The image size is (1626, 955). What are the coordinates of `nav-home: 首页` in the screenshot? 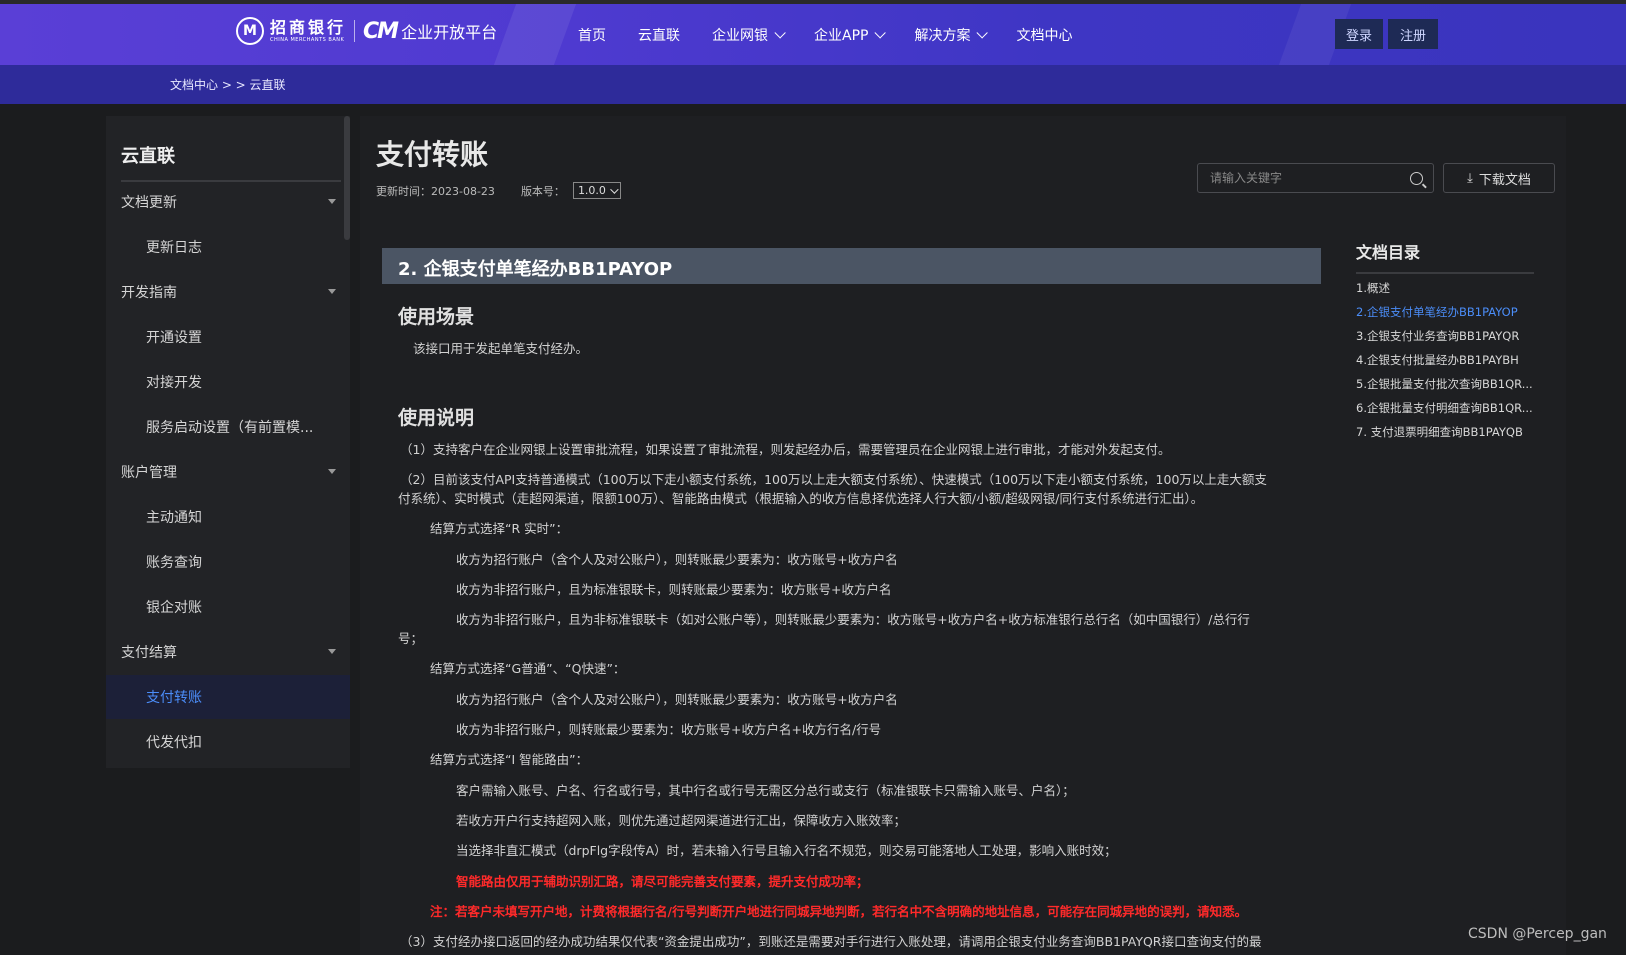 It's located at (592, 35).